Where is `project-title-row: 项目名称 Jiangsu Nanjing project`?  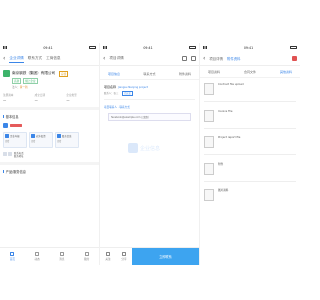
project-title-row: 项目名称 Jiangsu Nanjing project is located at coordinates (149, 85).